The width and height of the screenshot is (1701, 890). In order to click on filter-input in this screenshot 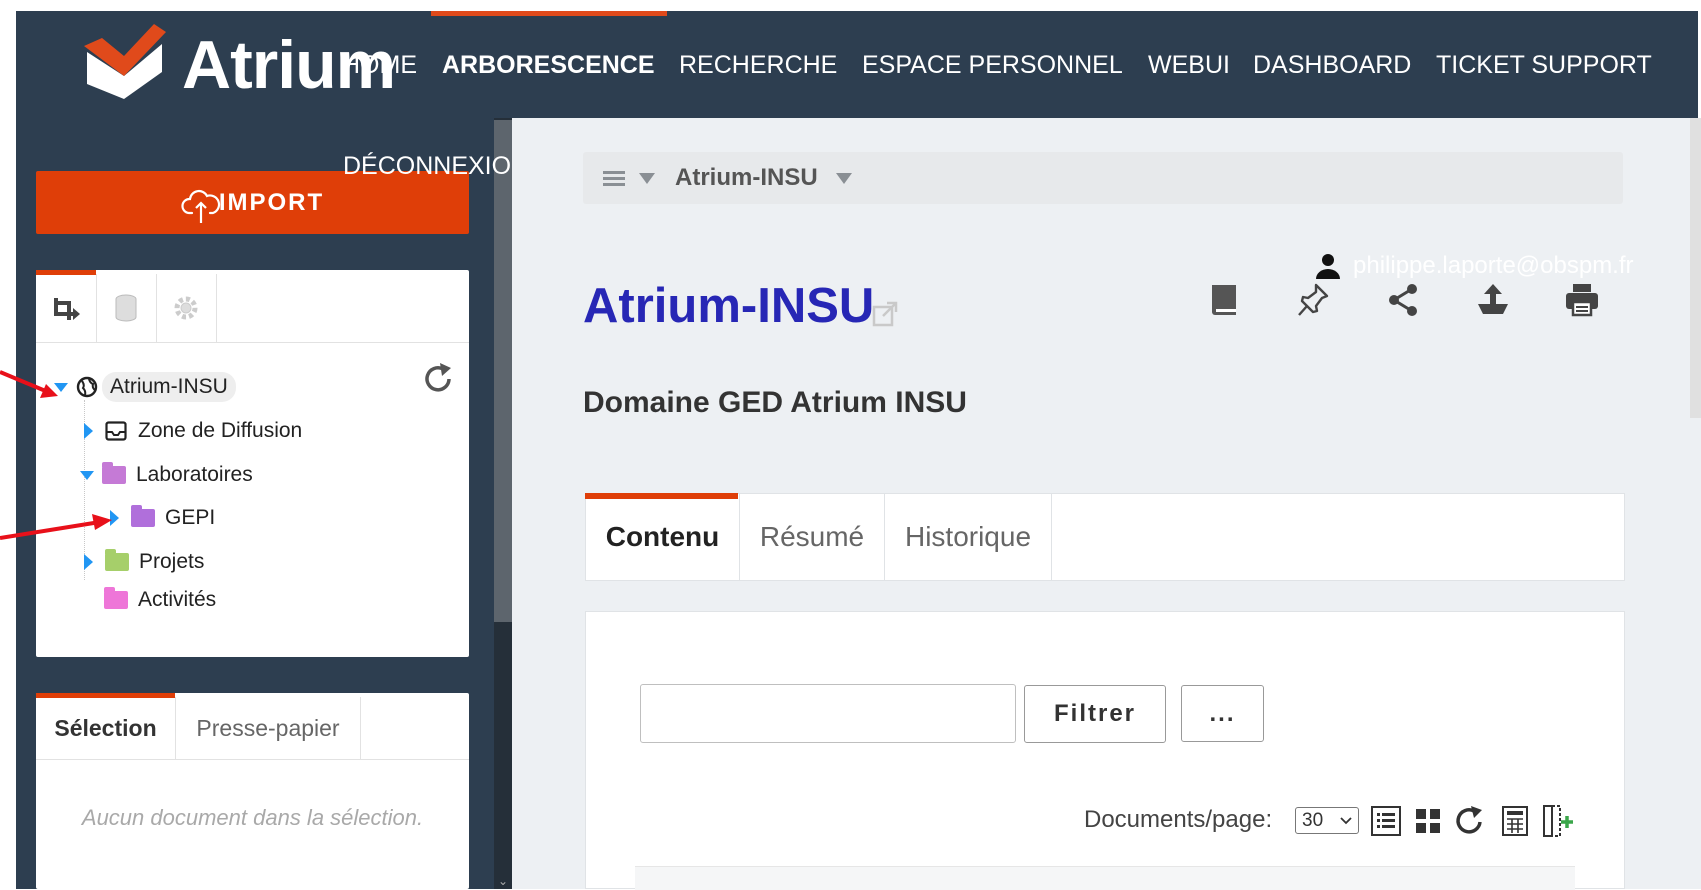, I will do `click(828, 713)`.